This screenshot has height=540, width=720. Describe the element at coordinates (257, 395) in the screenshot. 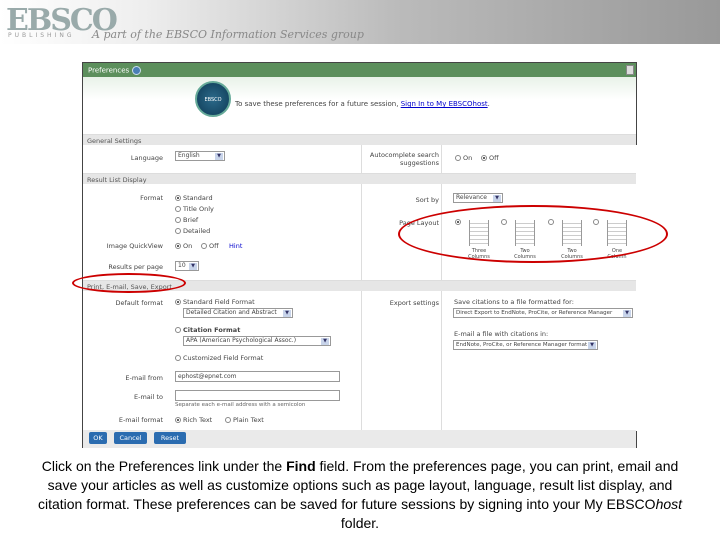

I see `email-to-input` at that location.